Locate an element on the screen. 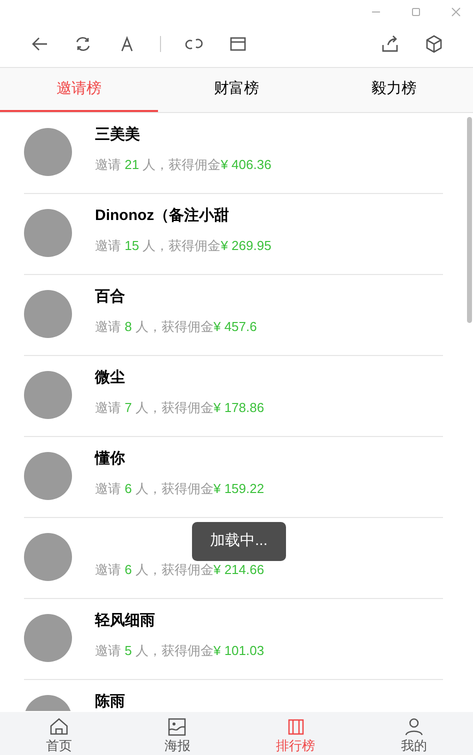 This screenshot has height=755, width=473. user-name: Dinonoz（备注小甜 is located at coordinates (162, 216).